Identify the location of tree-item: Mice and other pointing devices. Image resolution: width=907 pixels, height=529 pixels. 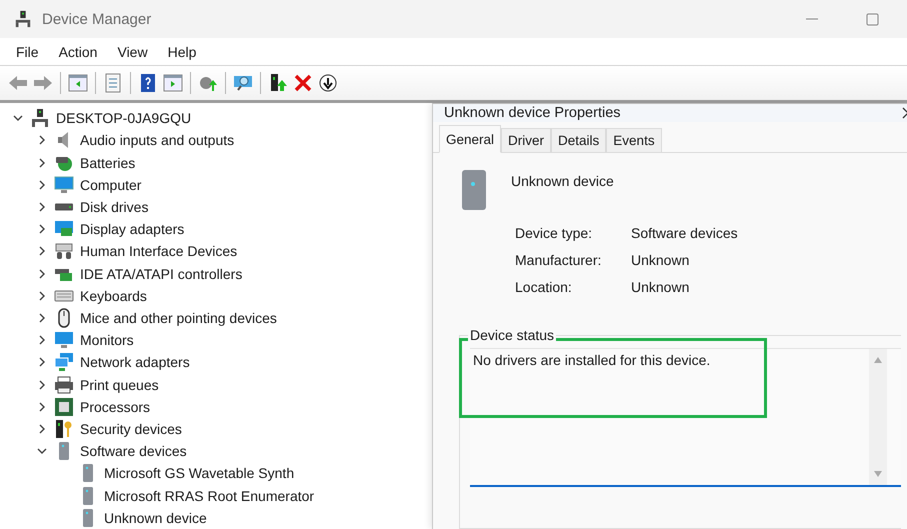
(177, 318).